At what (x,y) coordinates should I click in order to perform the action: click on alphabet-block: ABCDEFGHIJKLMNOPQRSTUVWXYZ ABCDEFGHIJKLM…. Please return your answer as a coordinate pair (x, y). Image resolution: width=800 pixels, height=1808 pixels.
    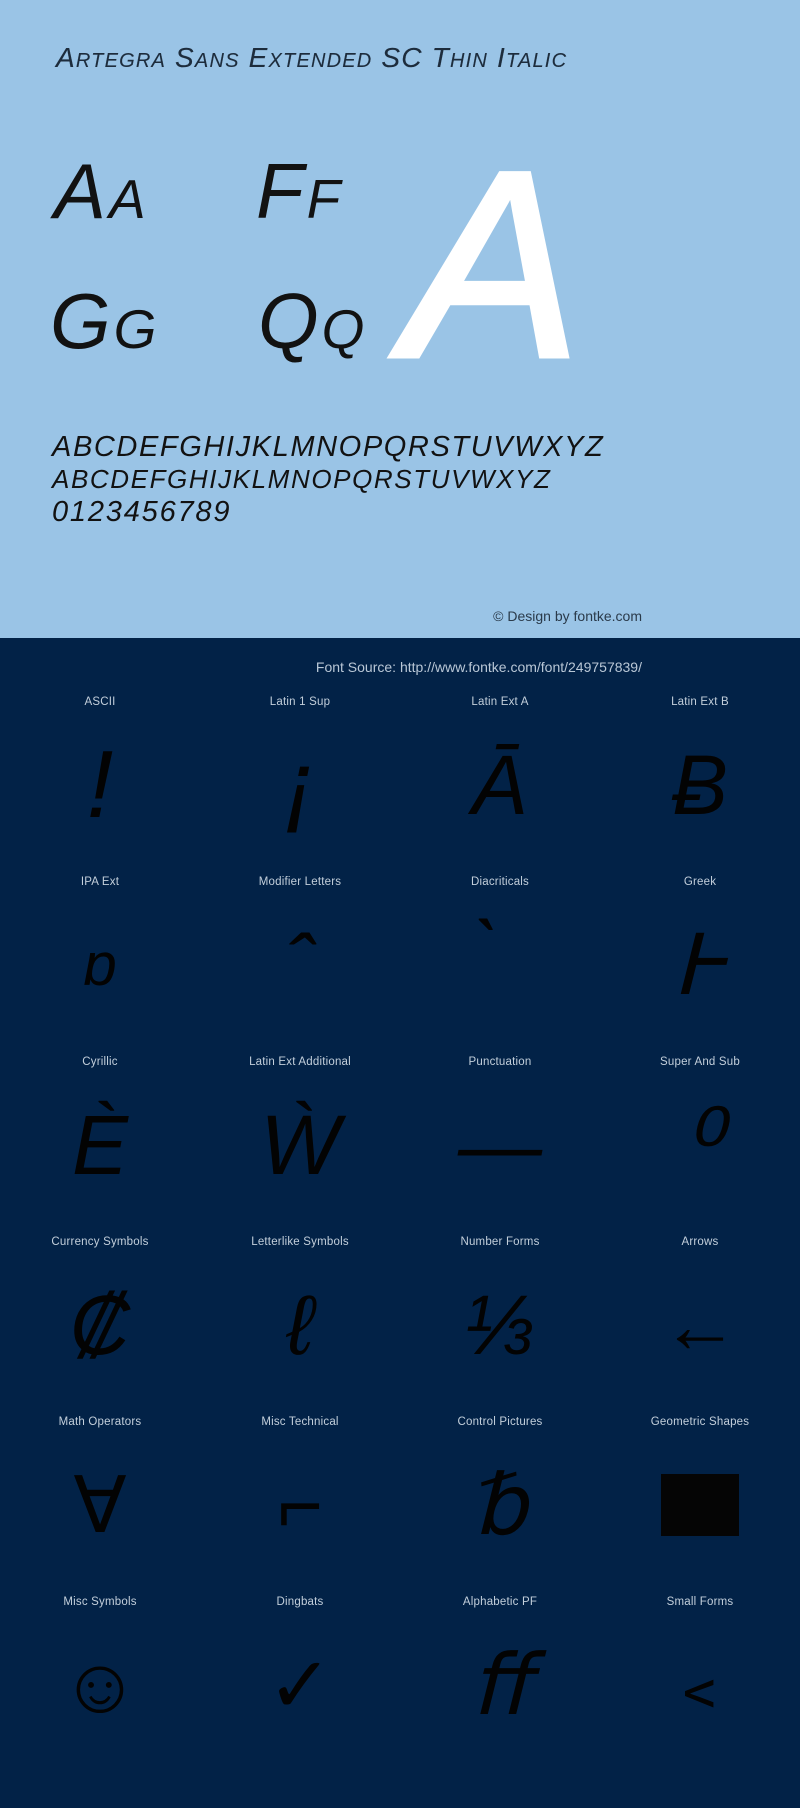
    Looking at the image, I should click on (402, 479).